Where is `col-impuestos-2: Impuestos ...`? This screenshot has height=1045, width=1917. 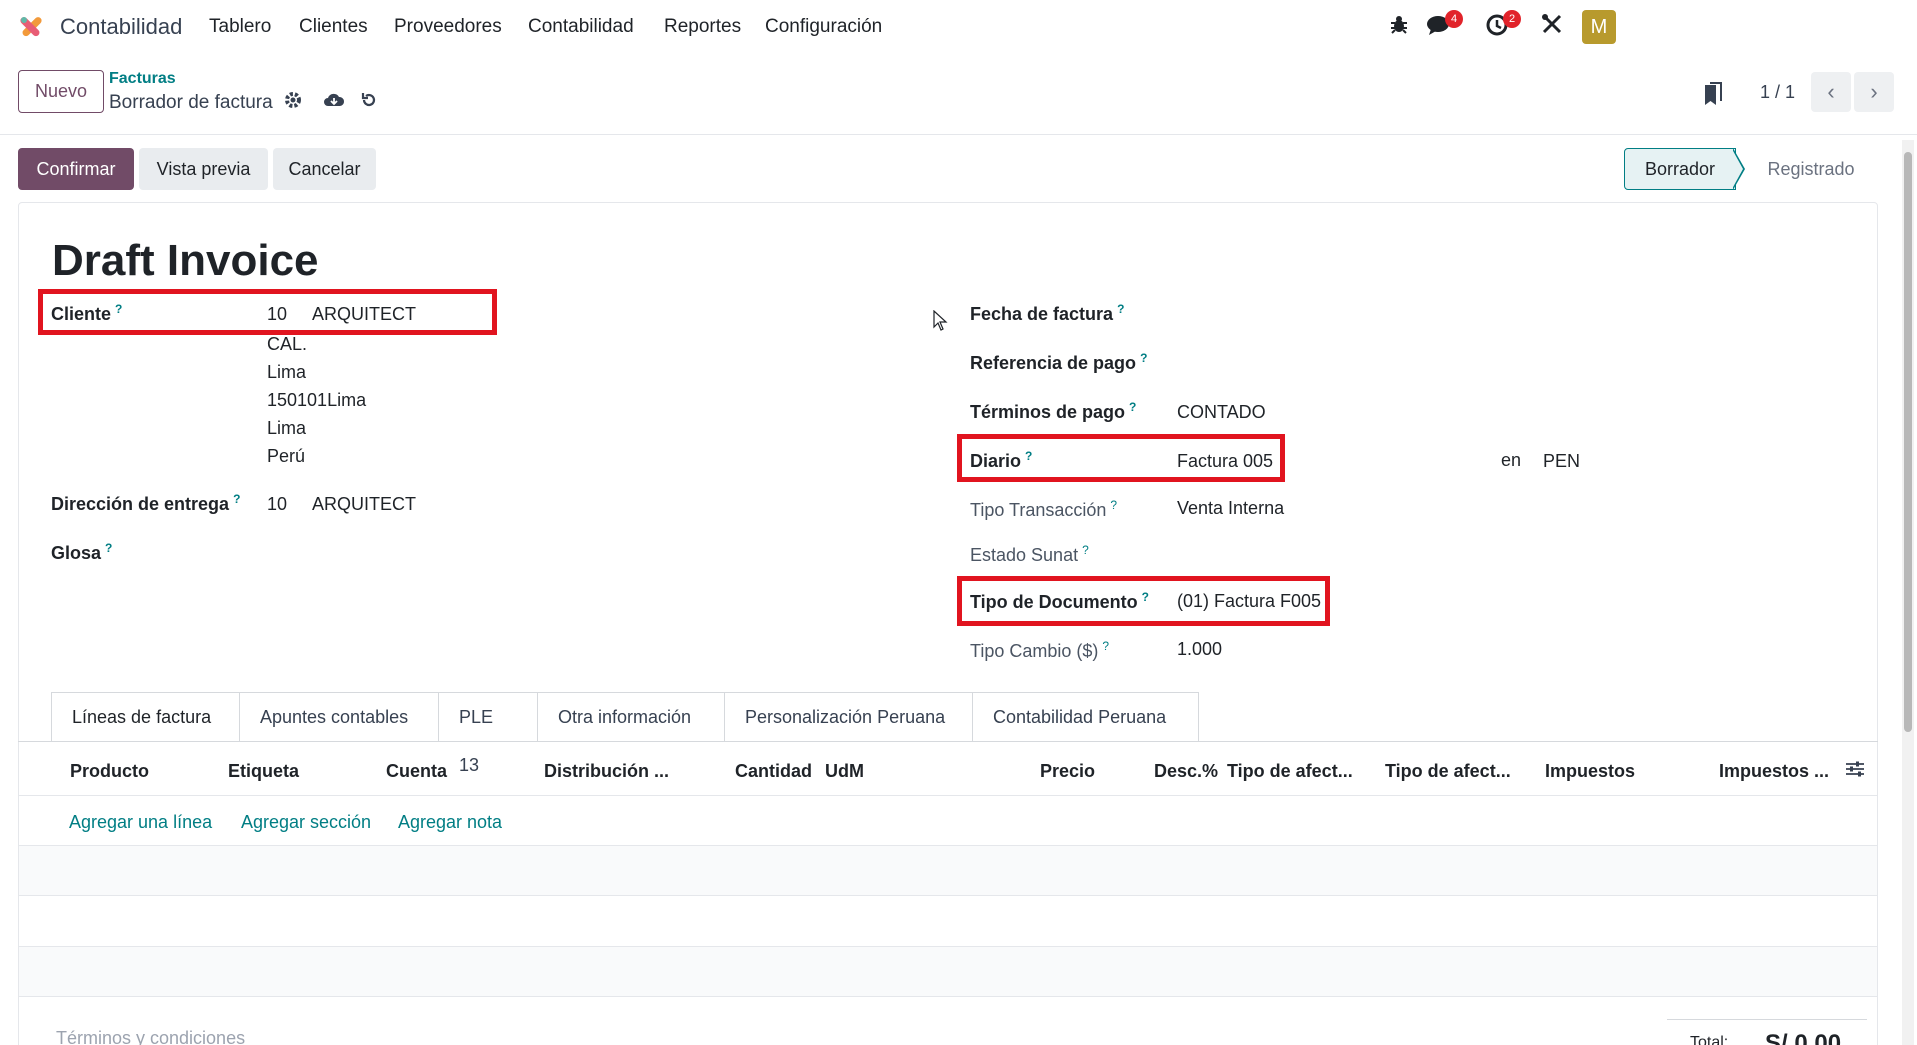
col-impuestos-2: Impuestos ... is located at coordinates (1774, 771).